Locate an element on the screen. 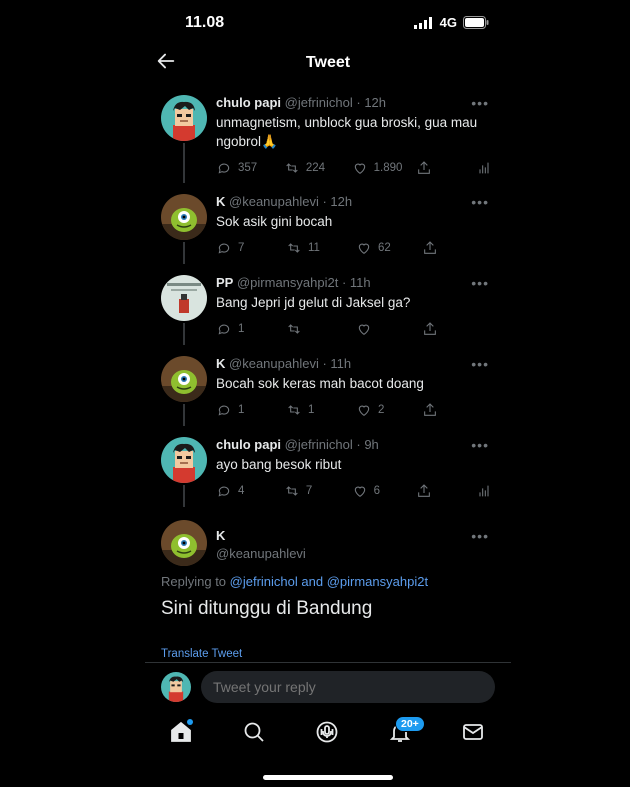 Image resolution: width=630 pixels, height=787 pixels. tab-messages is located at coordinates (474, 733).